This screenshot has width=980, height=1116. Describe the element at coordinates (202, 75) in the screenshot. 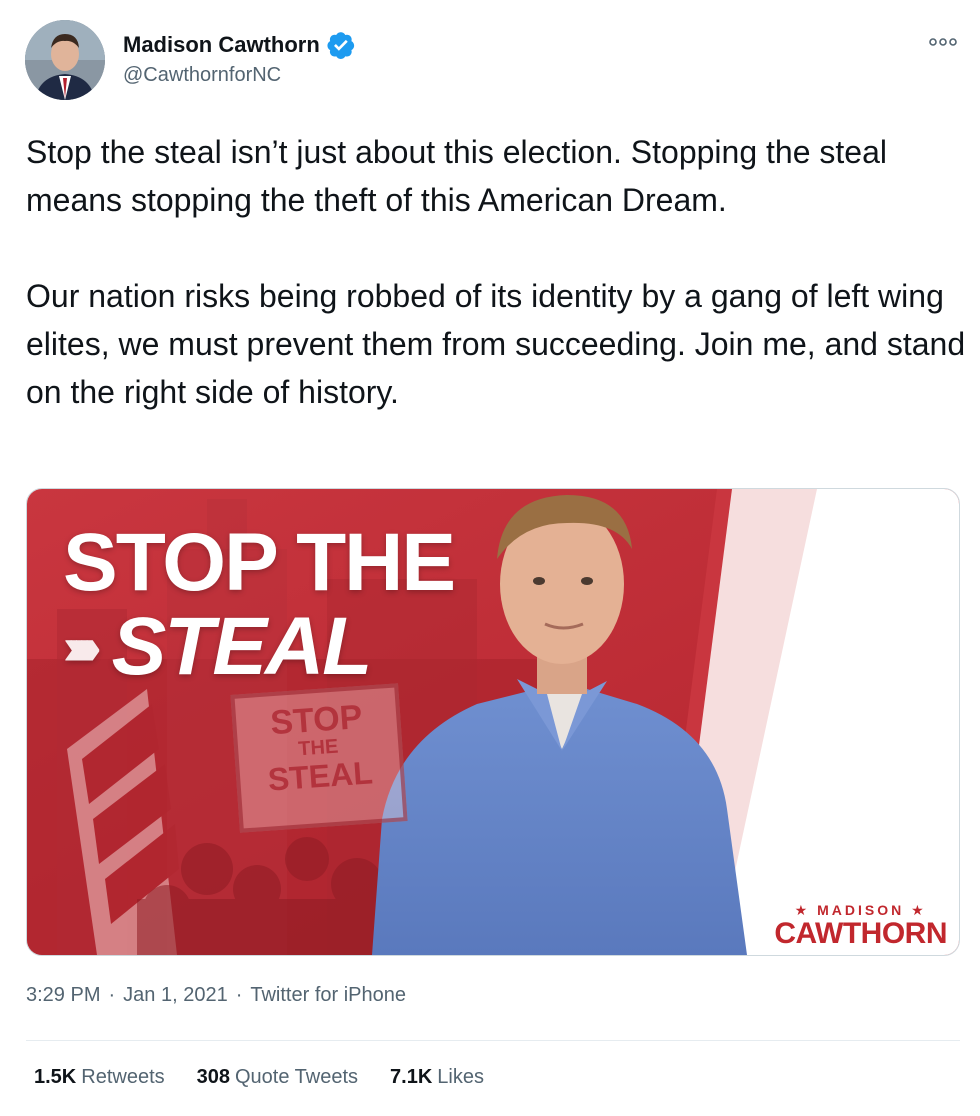

I see `author-handle: @CawthornforNC` at that location.